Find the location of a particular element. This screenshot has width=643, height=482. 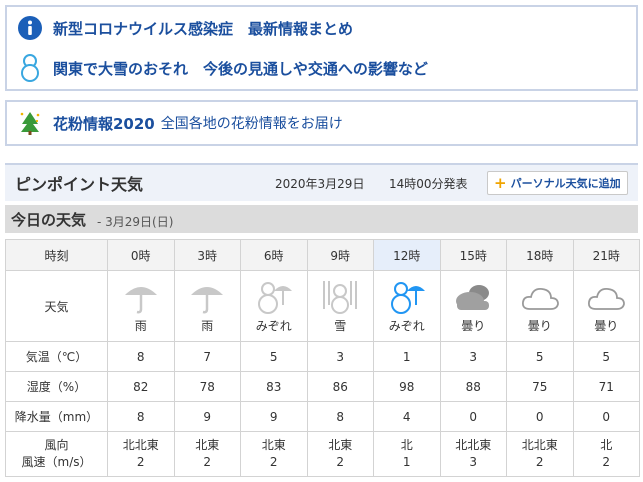

weather-cell: 雪 is located at coordinates (340, 306).